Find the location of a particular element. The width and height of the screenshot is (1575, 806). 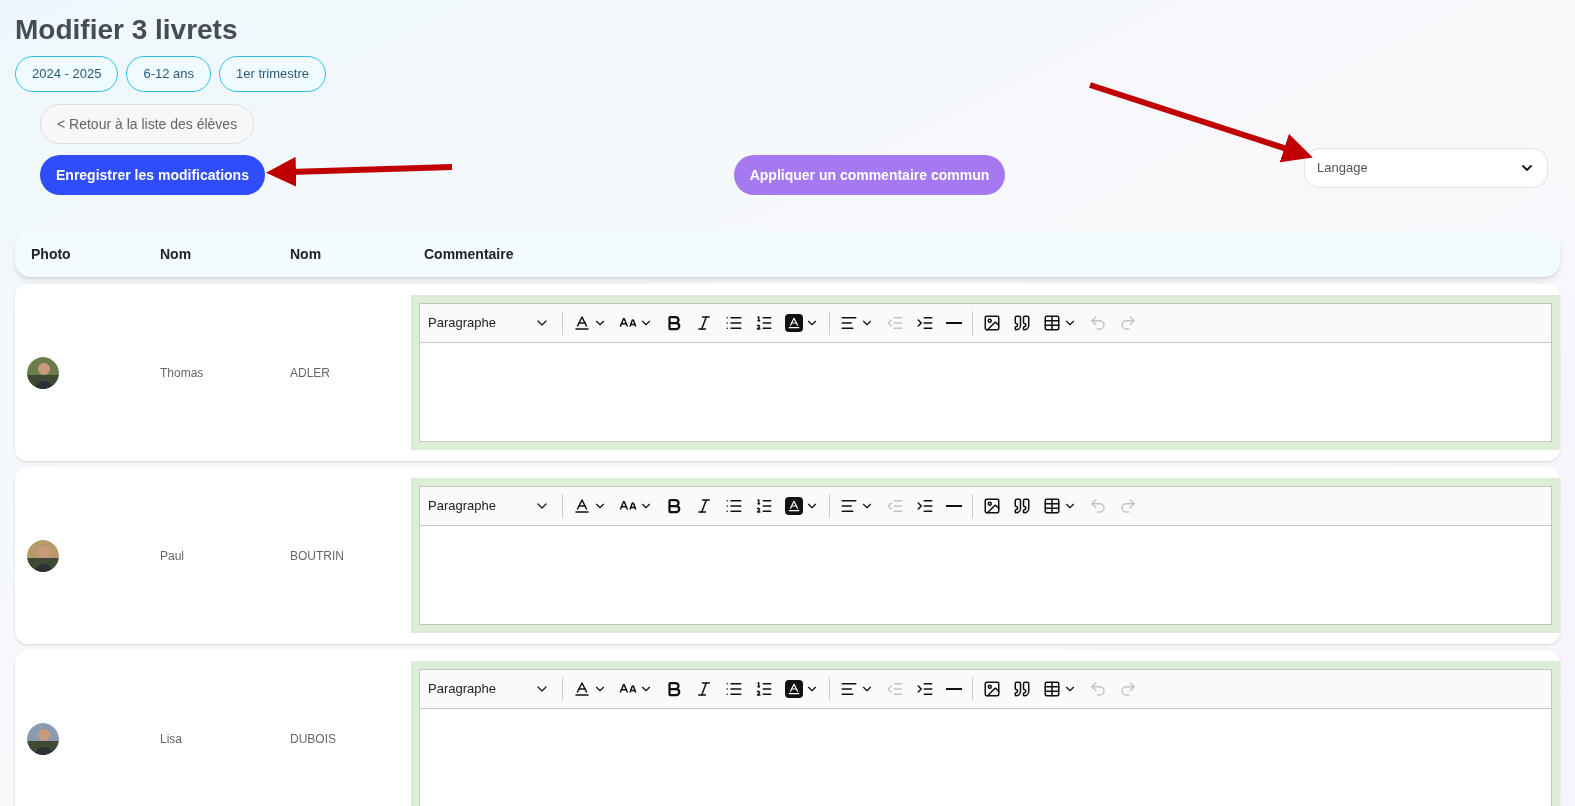

table-cell-text: ADLER is located at coordinates (310, 373).